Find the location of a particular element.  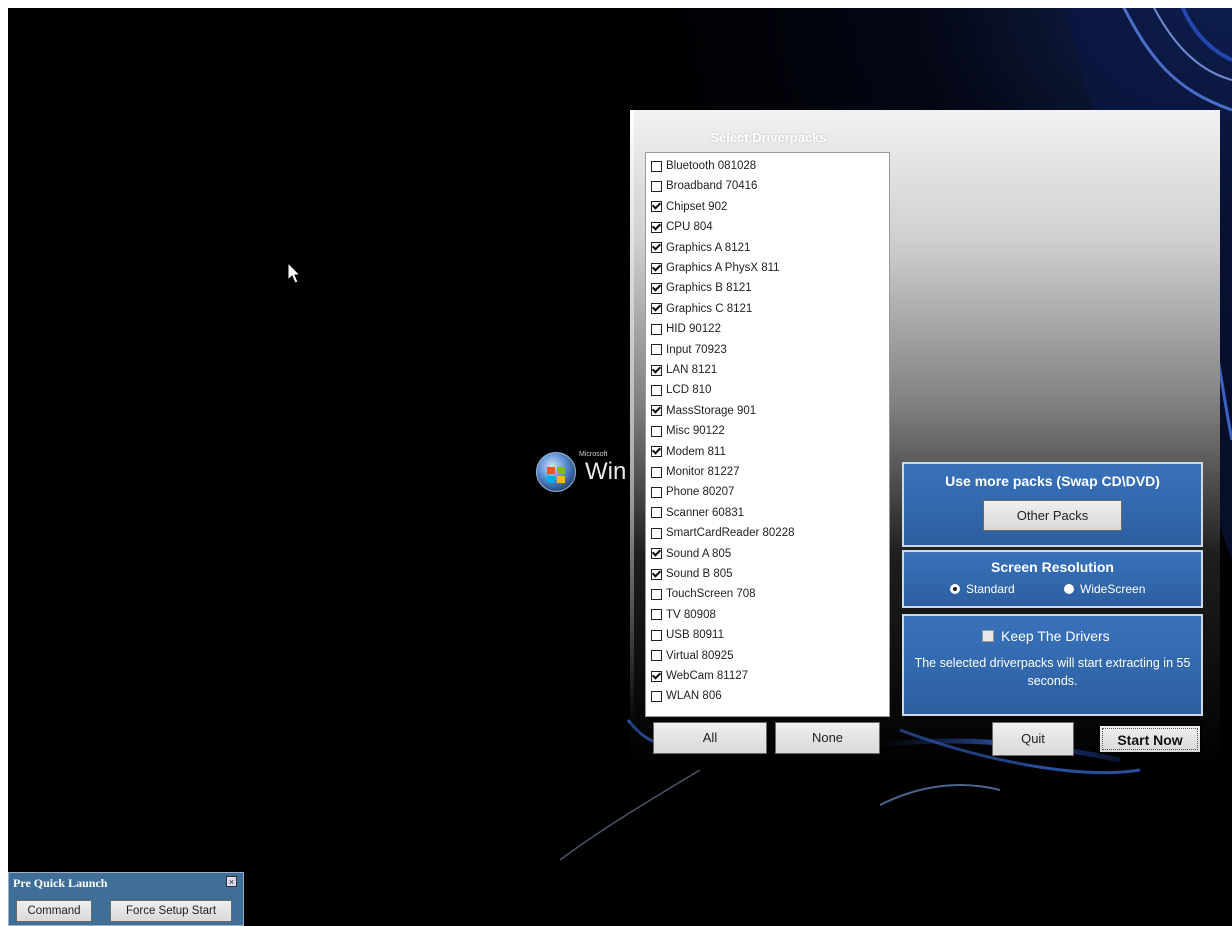

driverpack-item: Graphics C 8121 is located at coordinates (701, 309).